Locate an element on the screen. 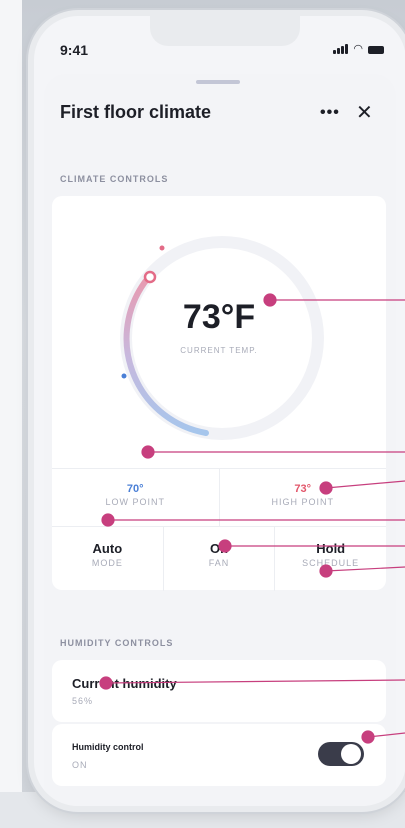 This screenshot has height=828, width=405. current-humidity-value: 56% is located at coordinates (83, 701).